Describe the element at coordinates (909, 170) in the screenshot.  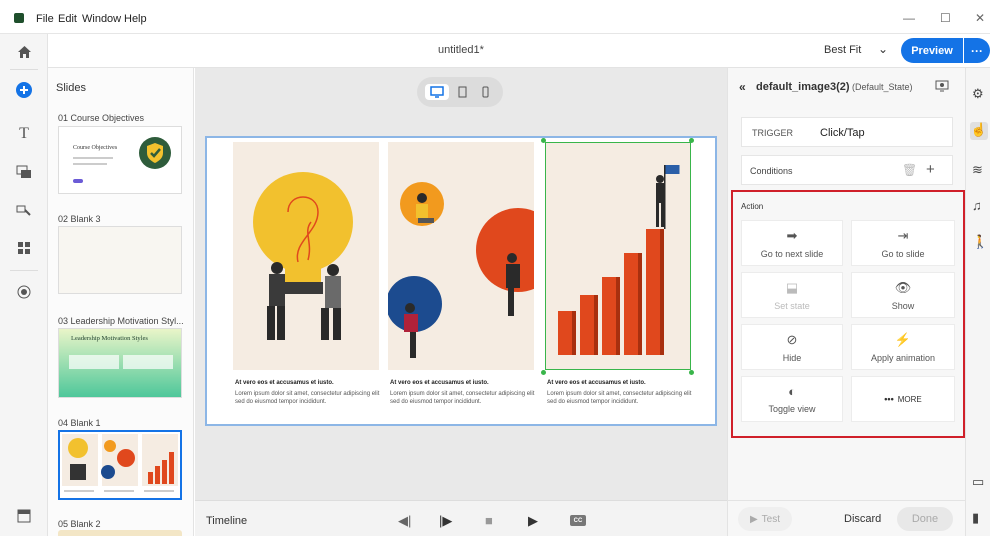
I see `trash-icon: 🗑` at that location.